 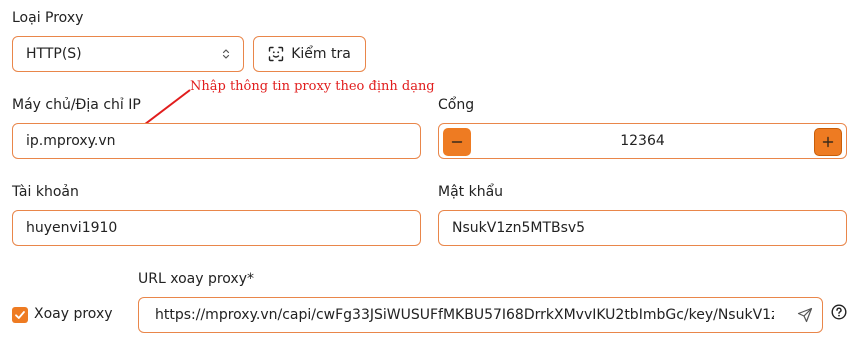 I want to click on proxy-type-select: HTTP(S), so click(x=128, y=54).